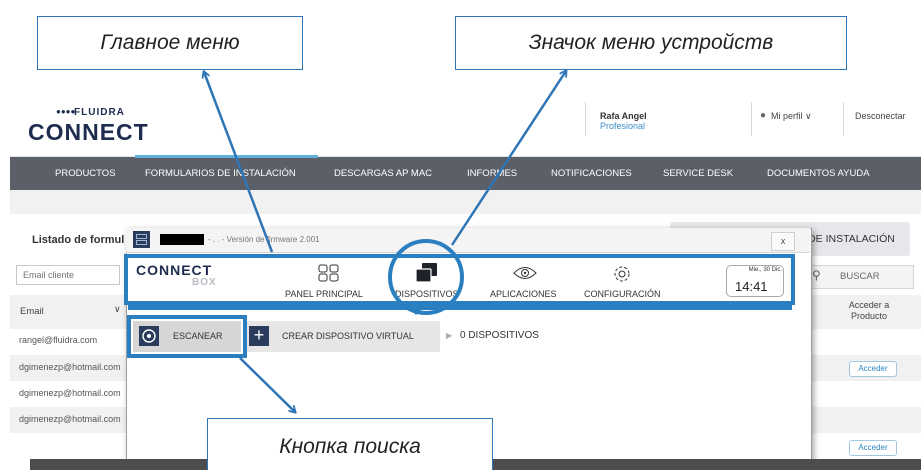 Image resolution: width=921 pixels, height=470 pixels. Describe the element at coordinates (58, 340) in the screenshot. I see `row-email: rangel@fluidra.com` at that location.